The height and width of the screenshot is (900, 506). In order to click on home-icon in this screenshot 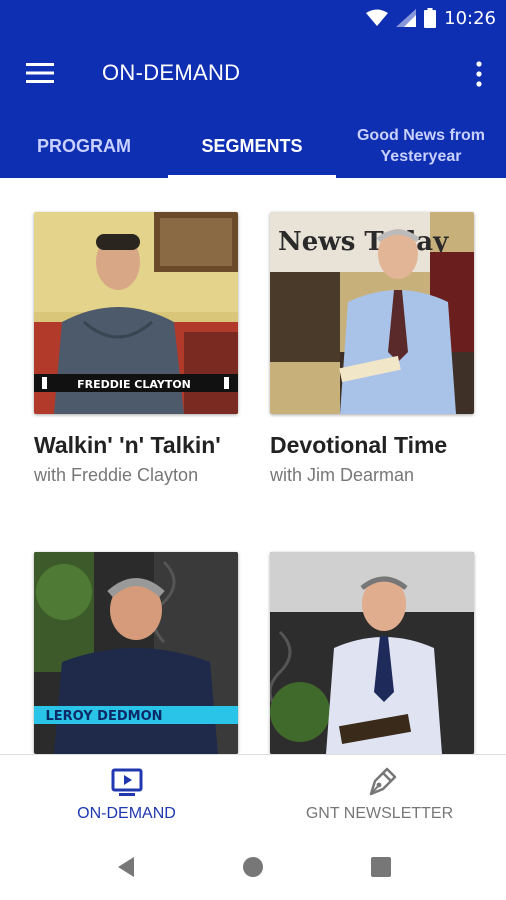, I will do `click(253, 867)`.